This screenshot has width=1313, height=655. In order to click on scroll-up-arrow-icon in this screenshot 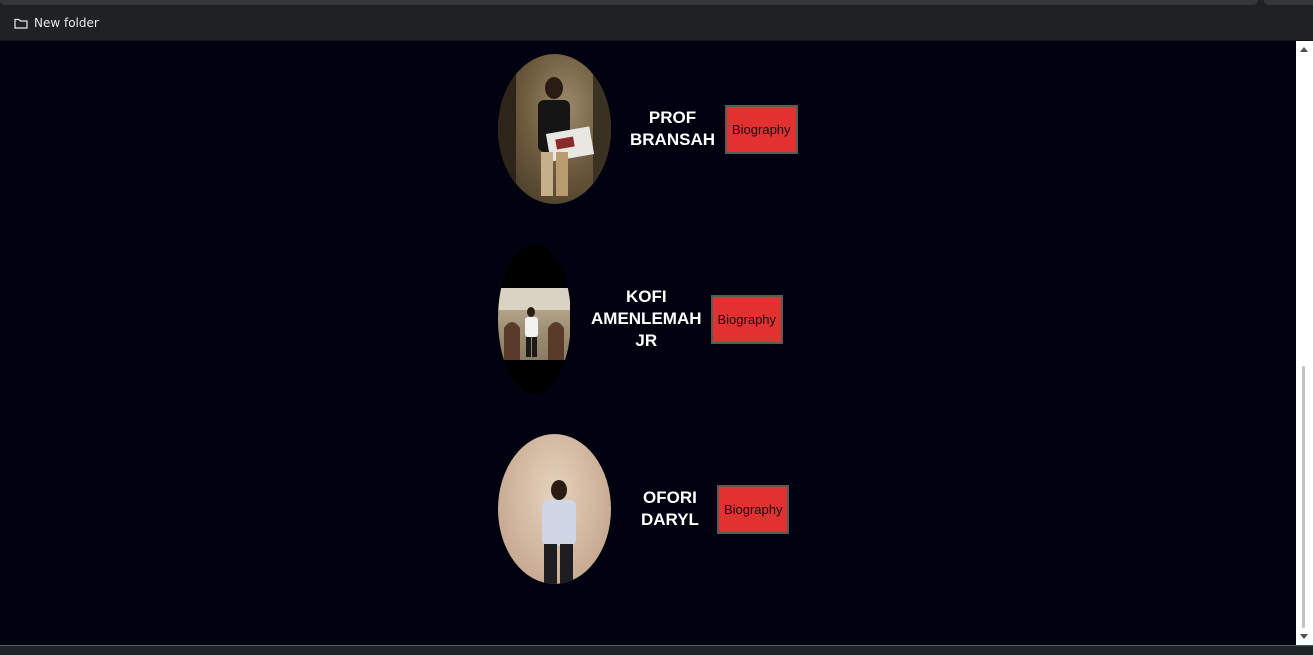, I will do `click(1304, 49)`.